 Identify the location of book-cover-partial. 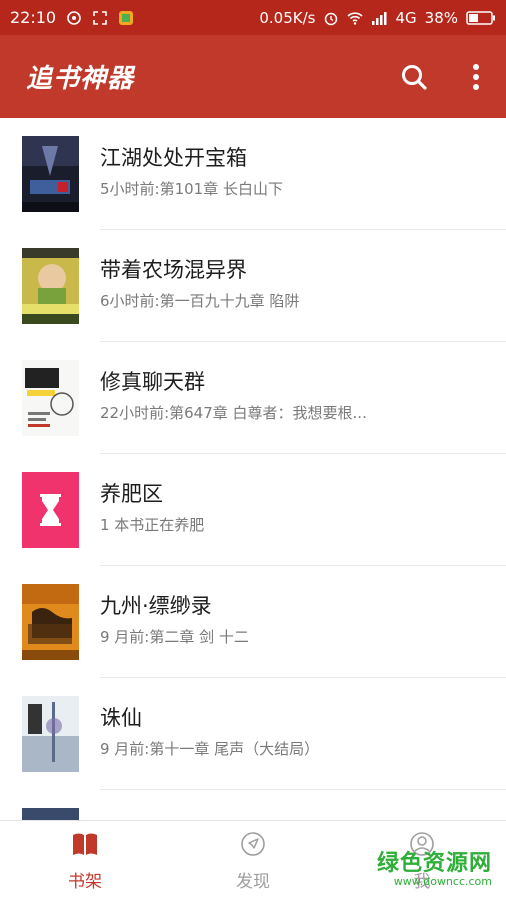
(50, 814).